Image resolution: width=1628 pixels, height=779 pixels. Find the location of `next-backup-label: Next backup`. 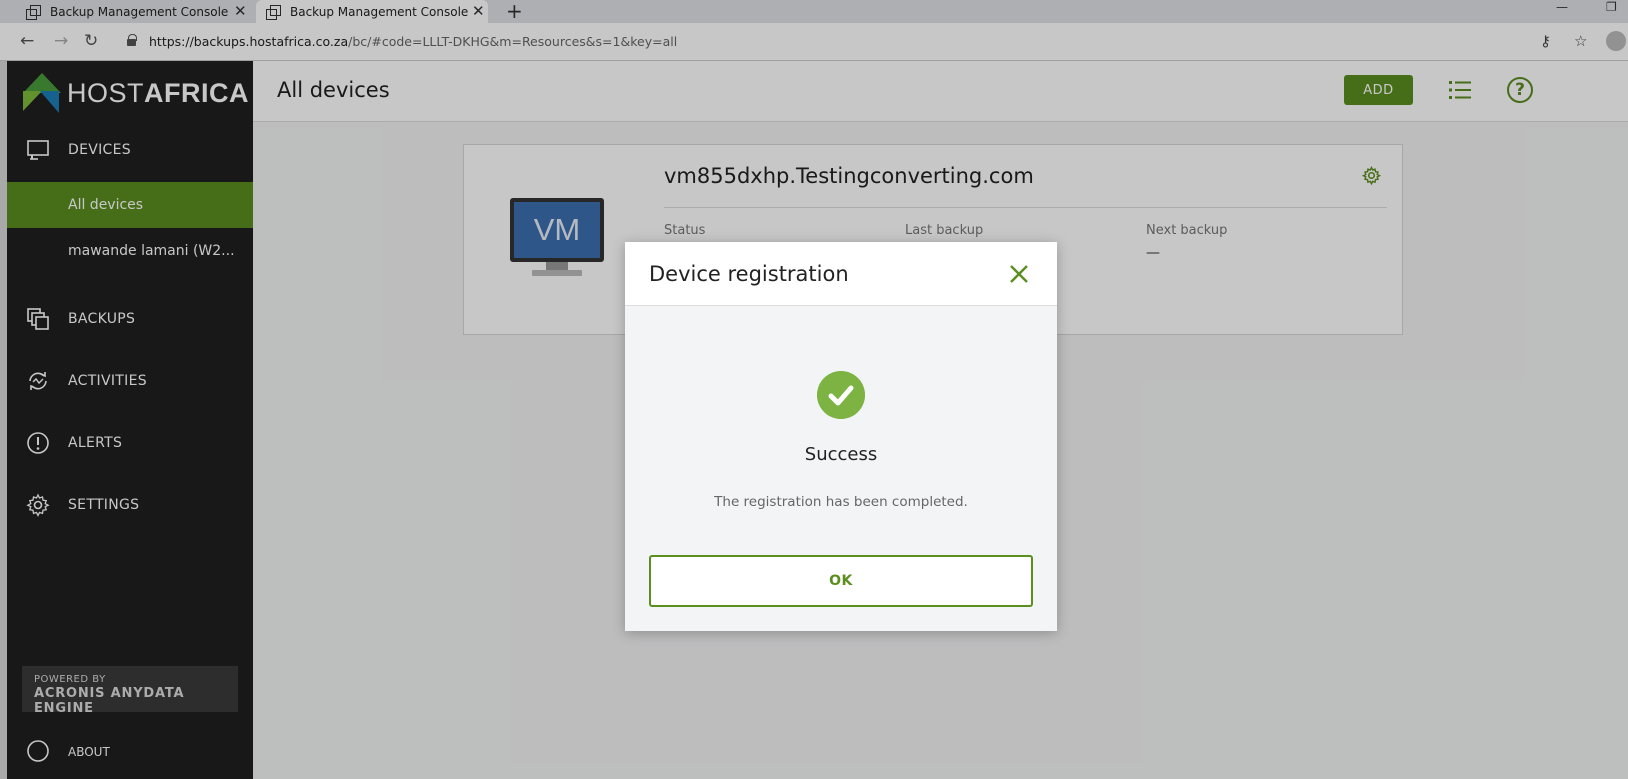

next-backup-label: Next backup is located at coordinates (1187, 230).